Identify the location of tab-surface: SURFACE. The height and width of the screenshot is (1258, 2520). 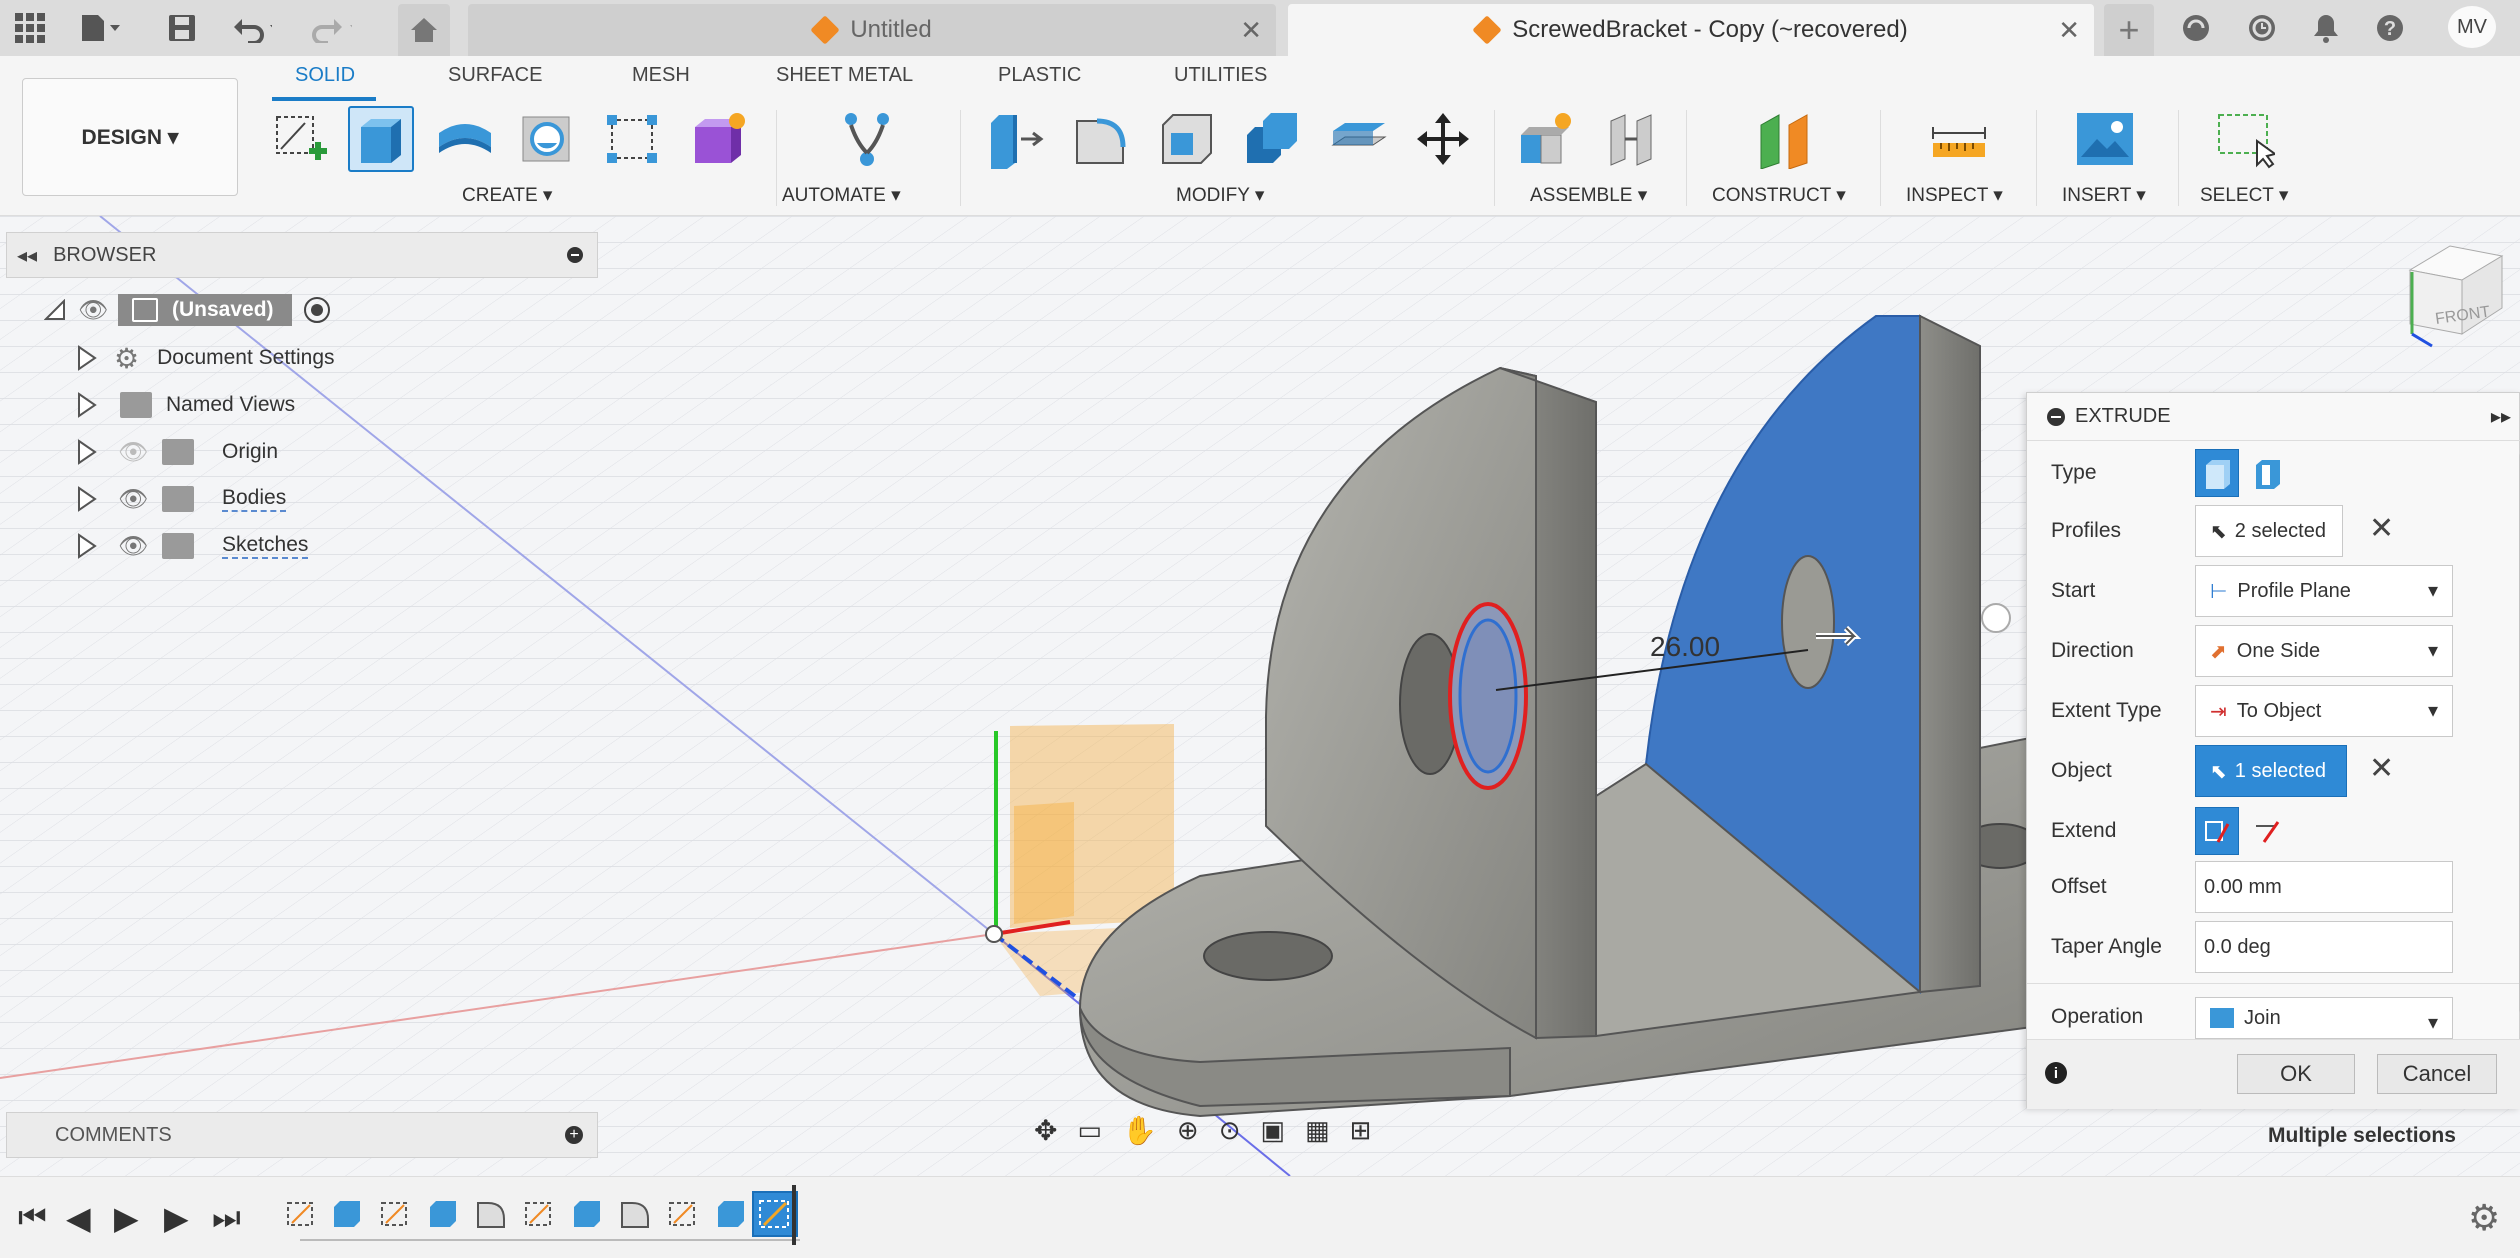
(495, 75).